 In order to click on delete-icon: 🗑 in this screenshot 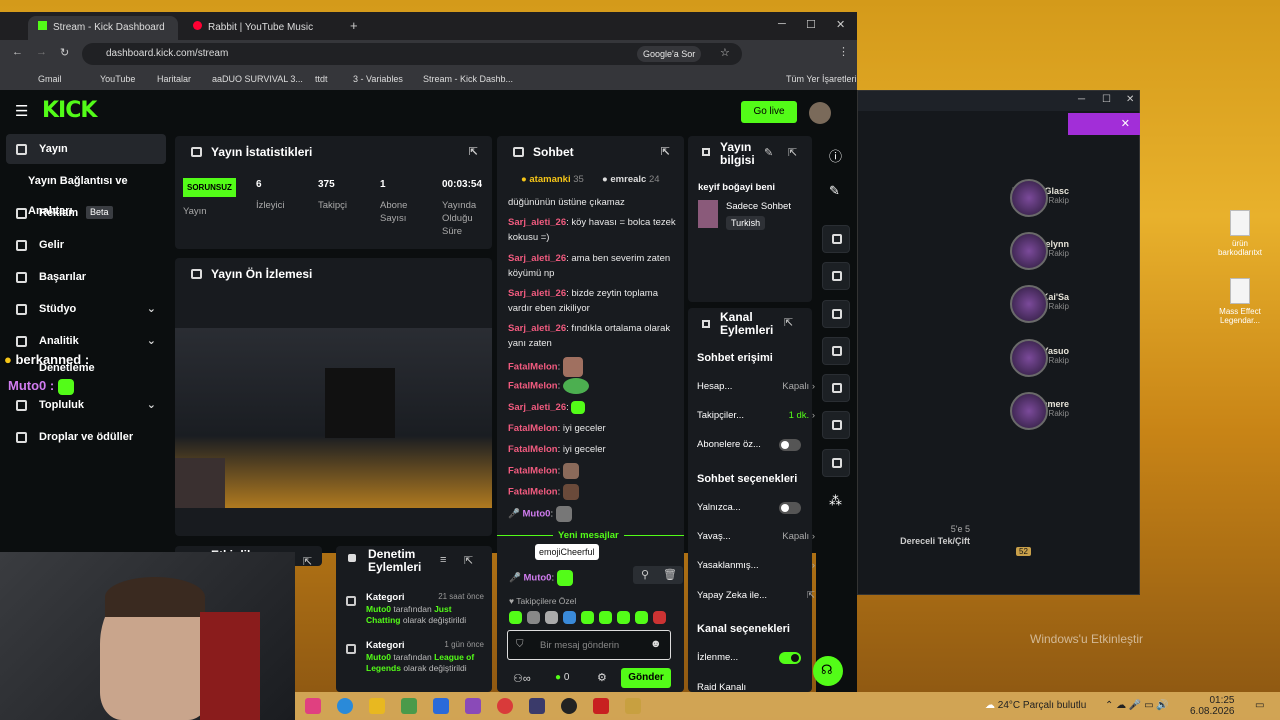, I will do `click(670, 574)`.